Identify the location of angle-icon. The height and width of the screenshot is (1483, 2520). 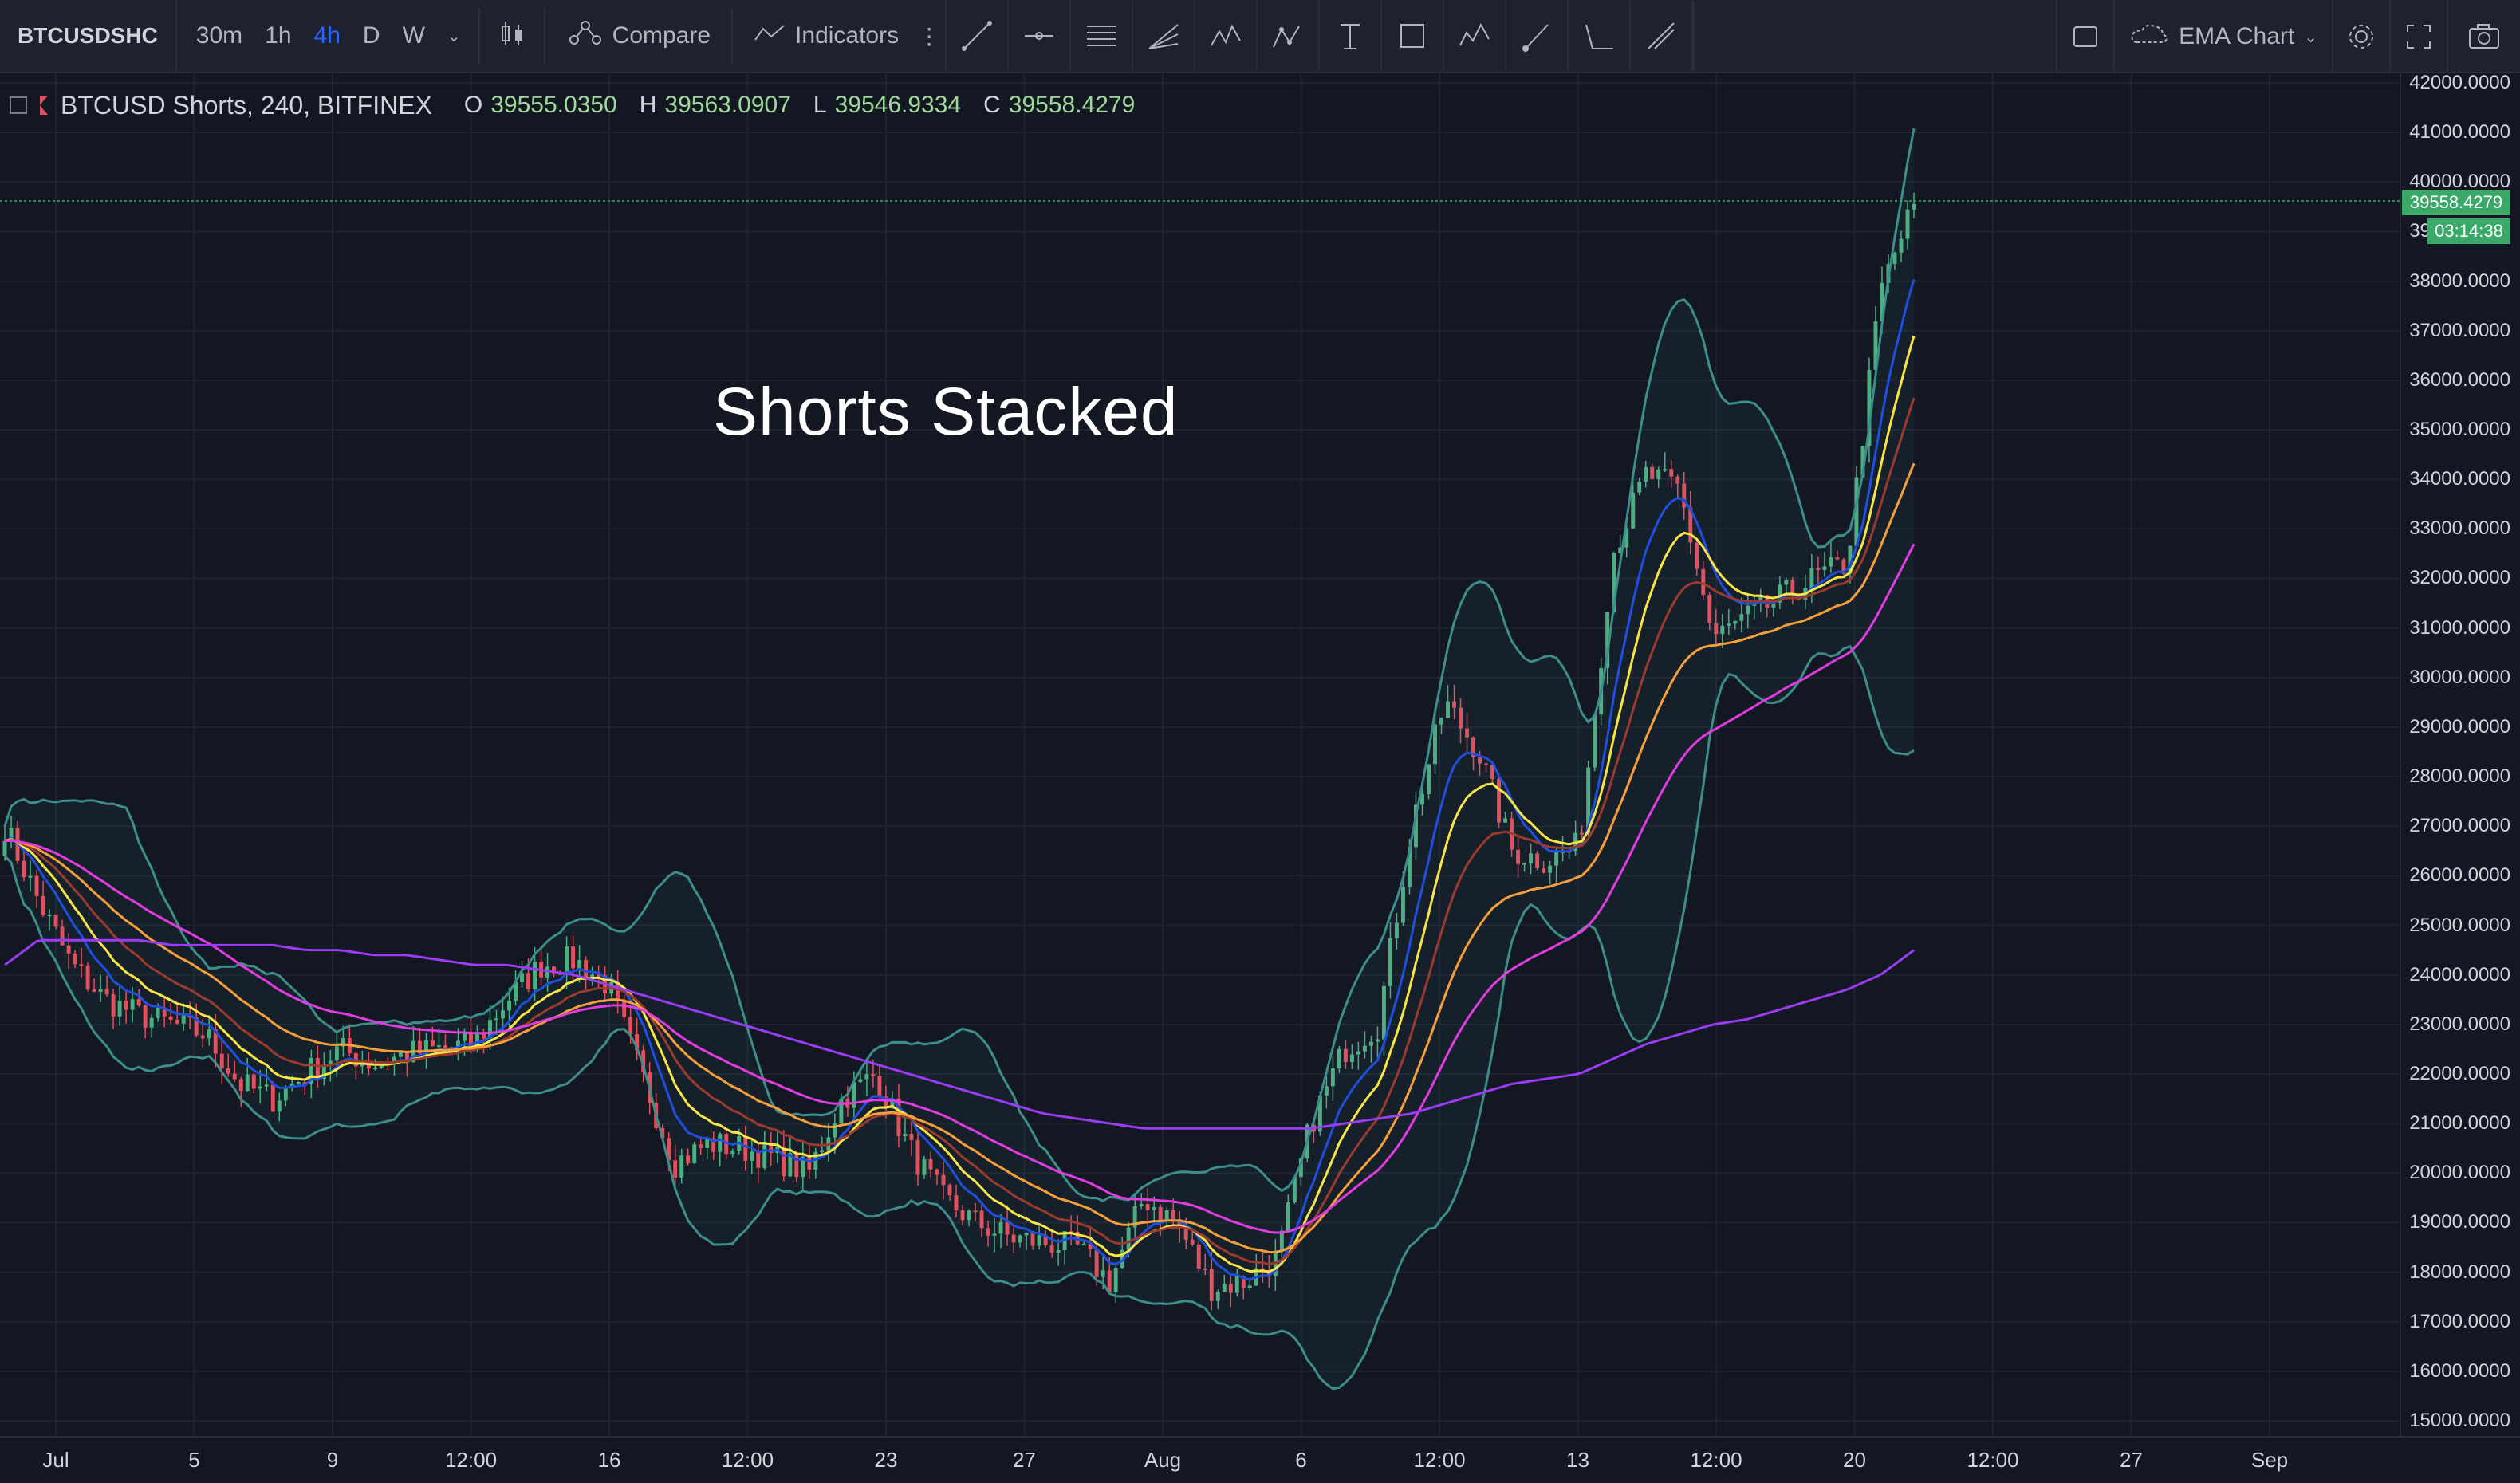
(1600, 36).